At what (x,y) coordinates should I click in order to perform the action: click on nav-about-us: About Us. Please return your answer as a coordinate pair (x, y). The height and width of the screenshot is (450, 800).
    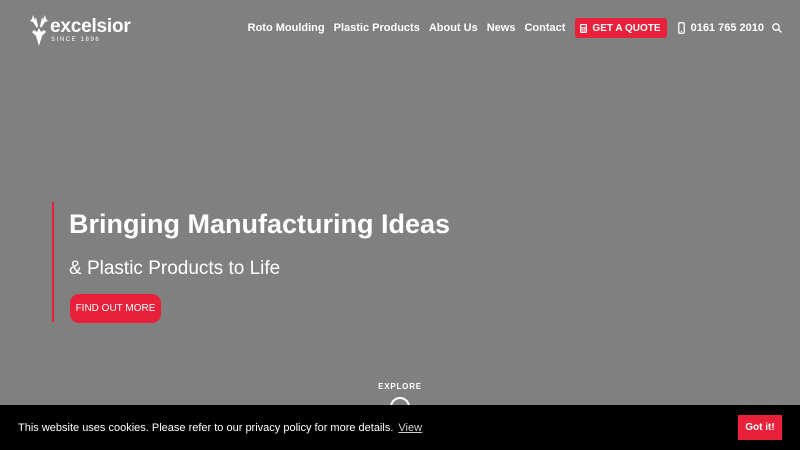
    Looking at the image, I should click on (453, 28).